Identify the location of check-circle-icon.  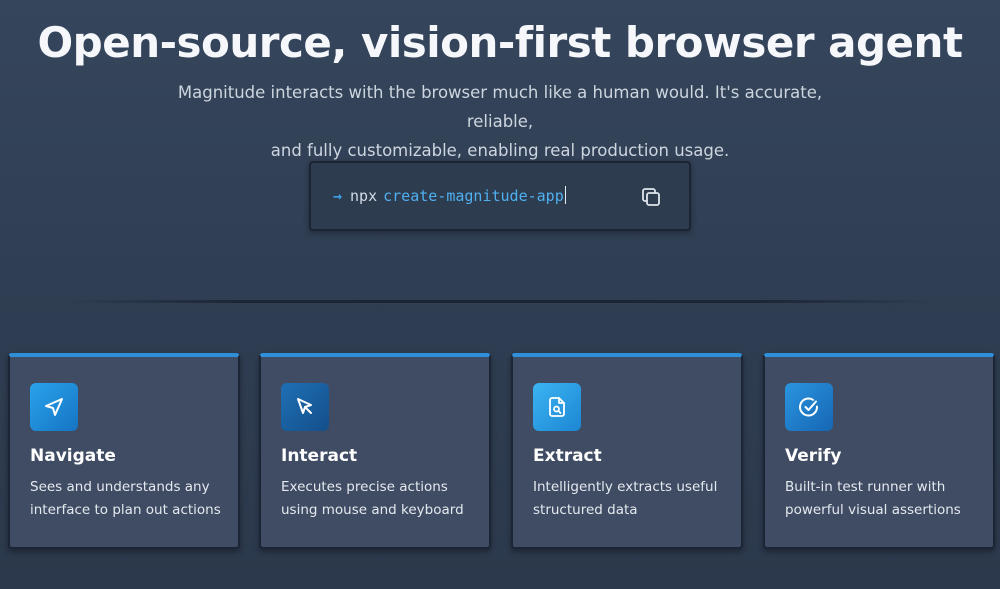
(809, 407).